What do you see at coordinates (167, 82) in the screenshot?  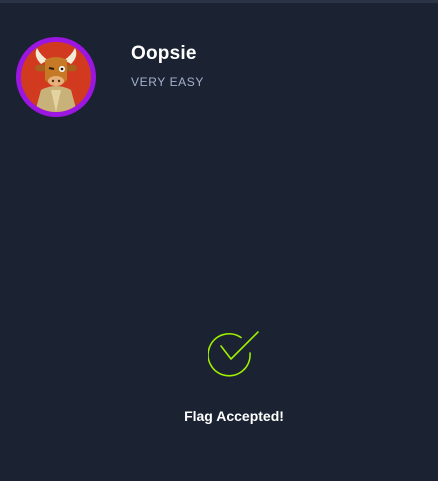 I see `difficulty-label: VERY EASY` at bounding box center [167, 82].